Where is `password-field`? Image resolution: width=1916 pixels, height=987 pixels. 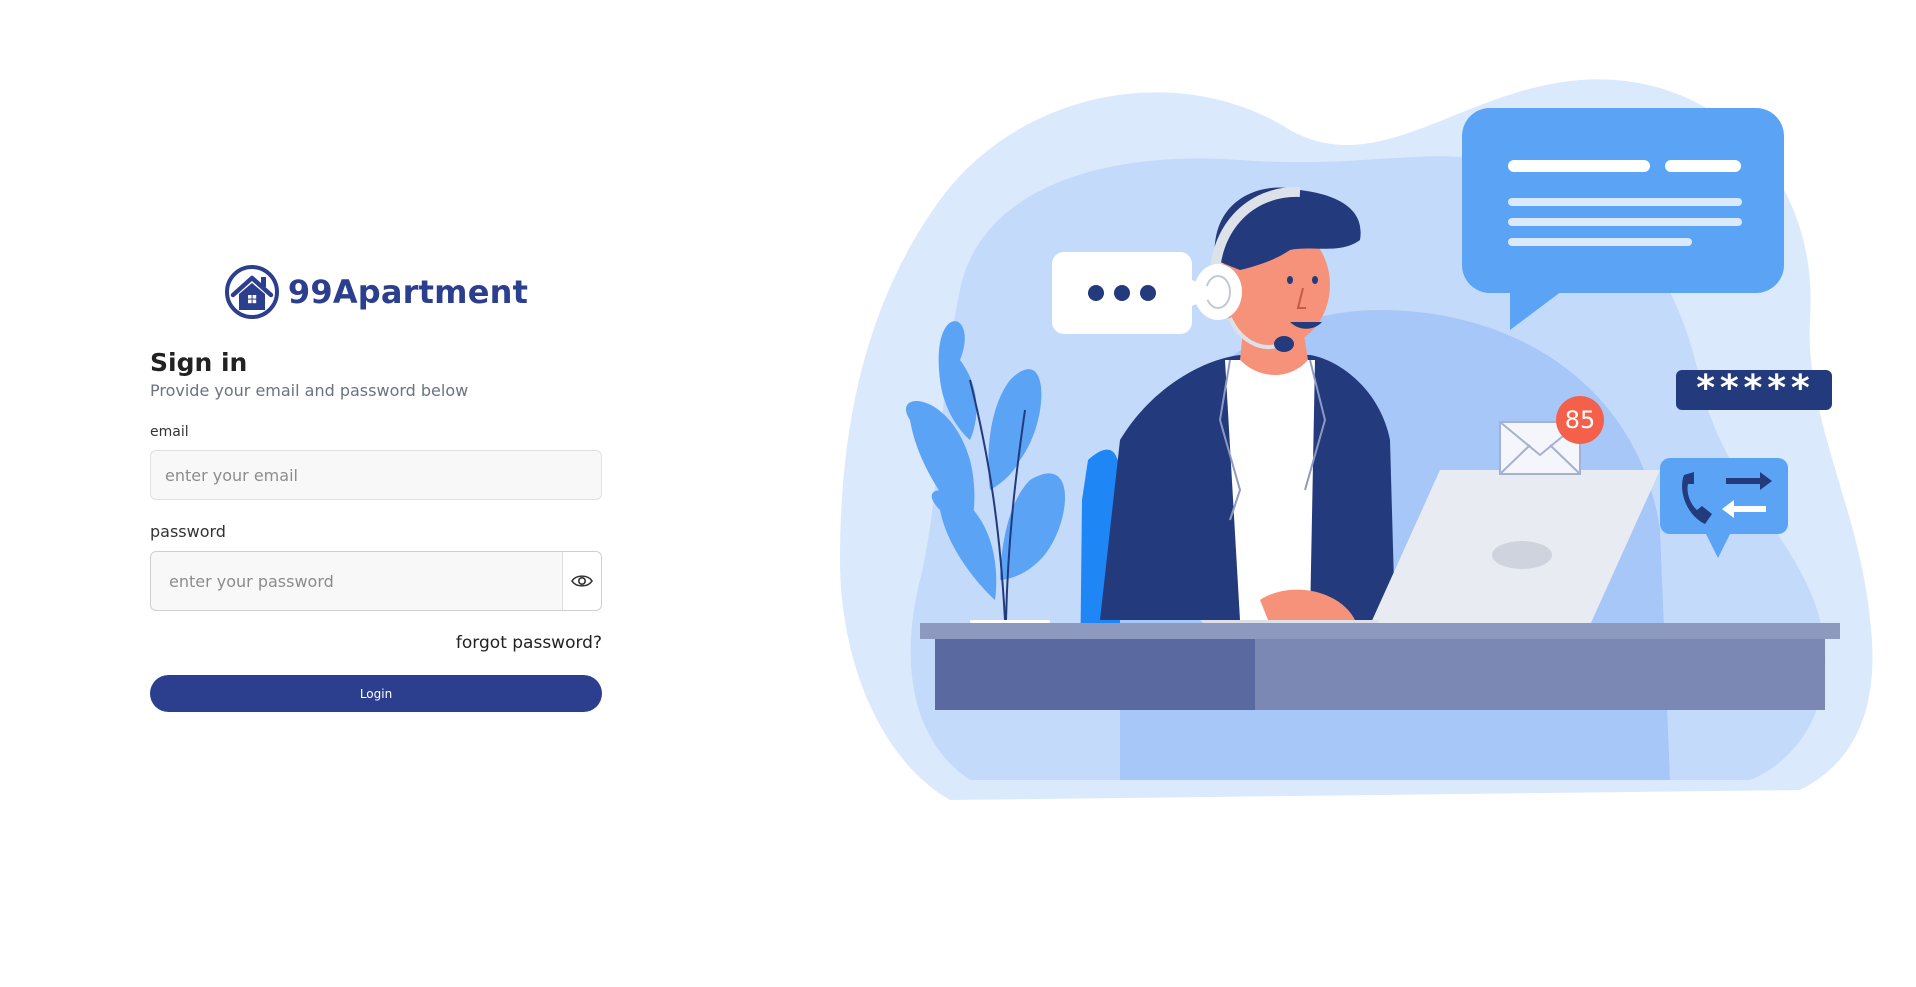 password-field is located at coordinates (365, 581).